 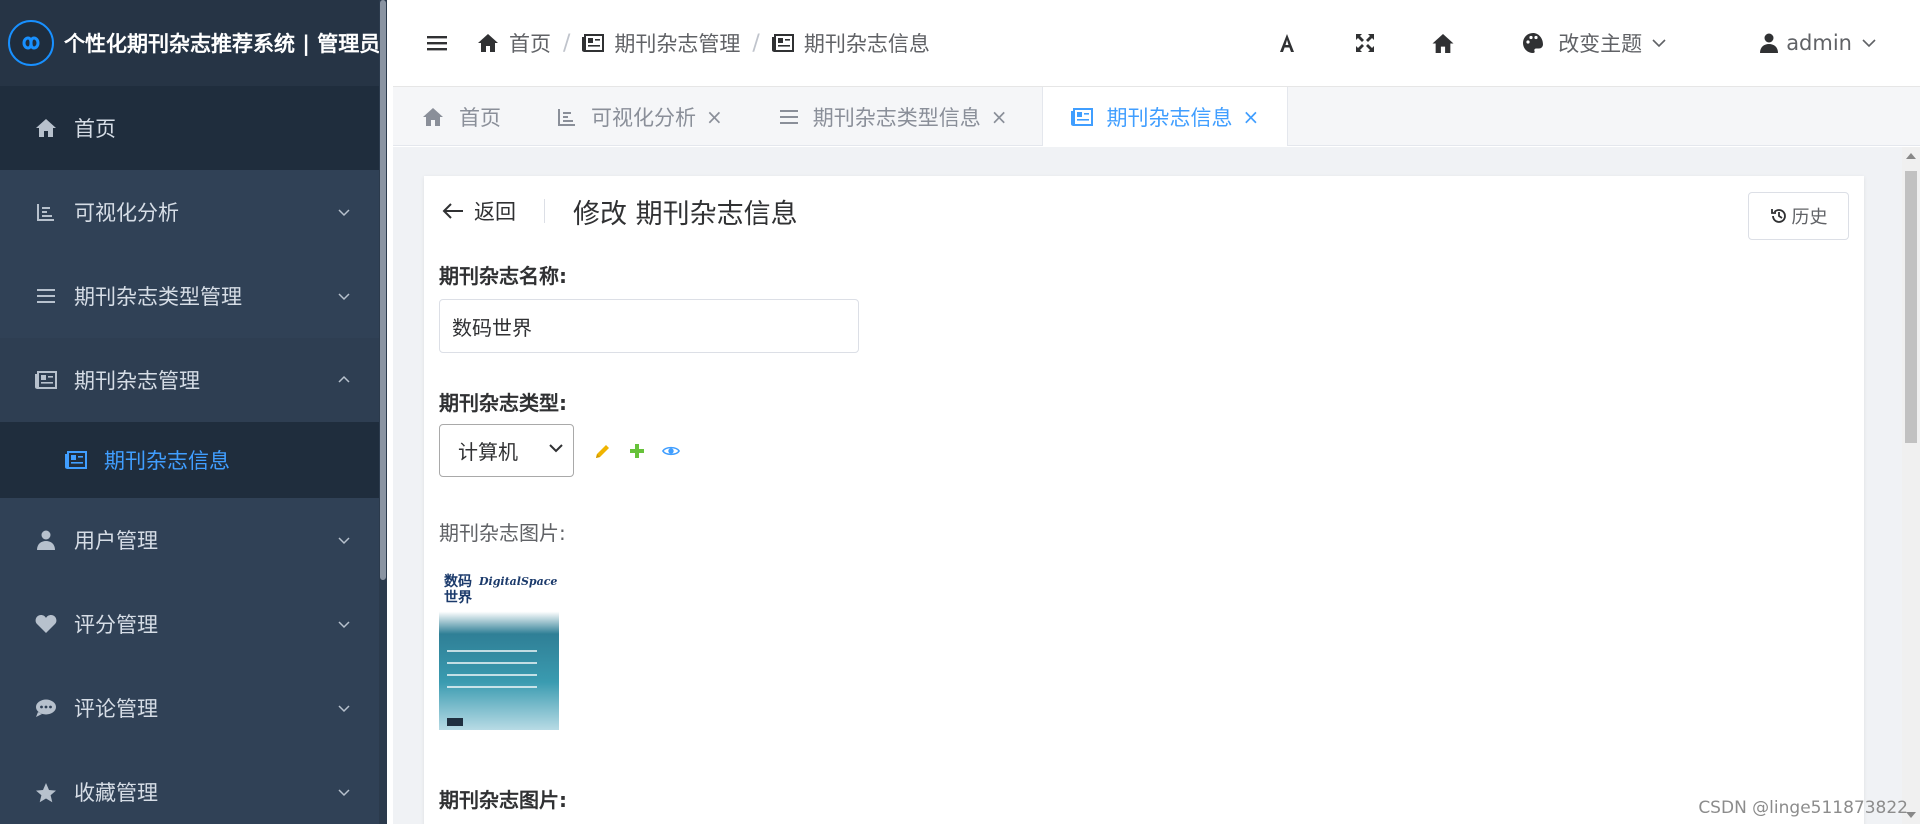 I want to click on sidebar-subitem-journal-info: 期刊杂志信息, so click(x=193, y=460).